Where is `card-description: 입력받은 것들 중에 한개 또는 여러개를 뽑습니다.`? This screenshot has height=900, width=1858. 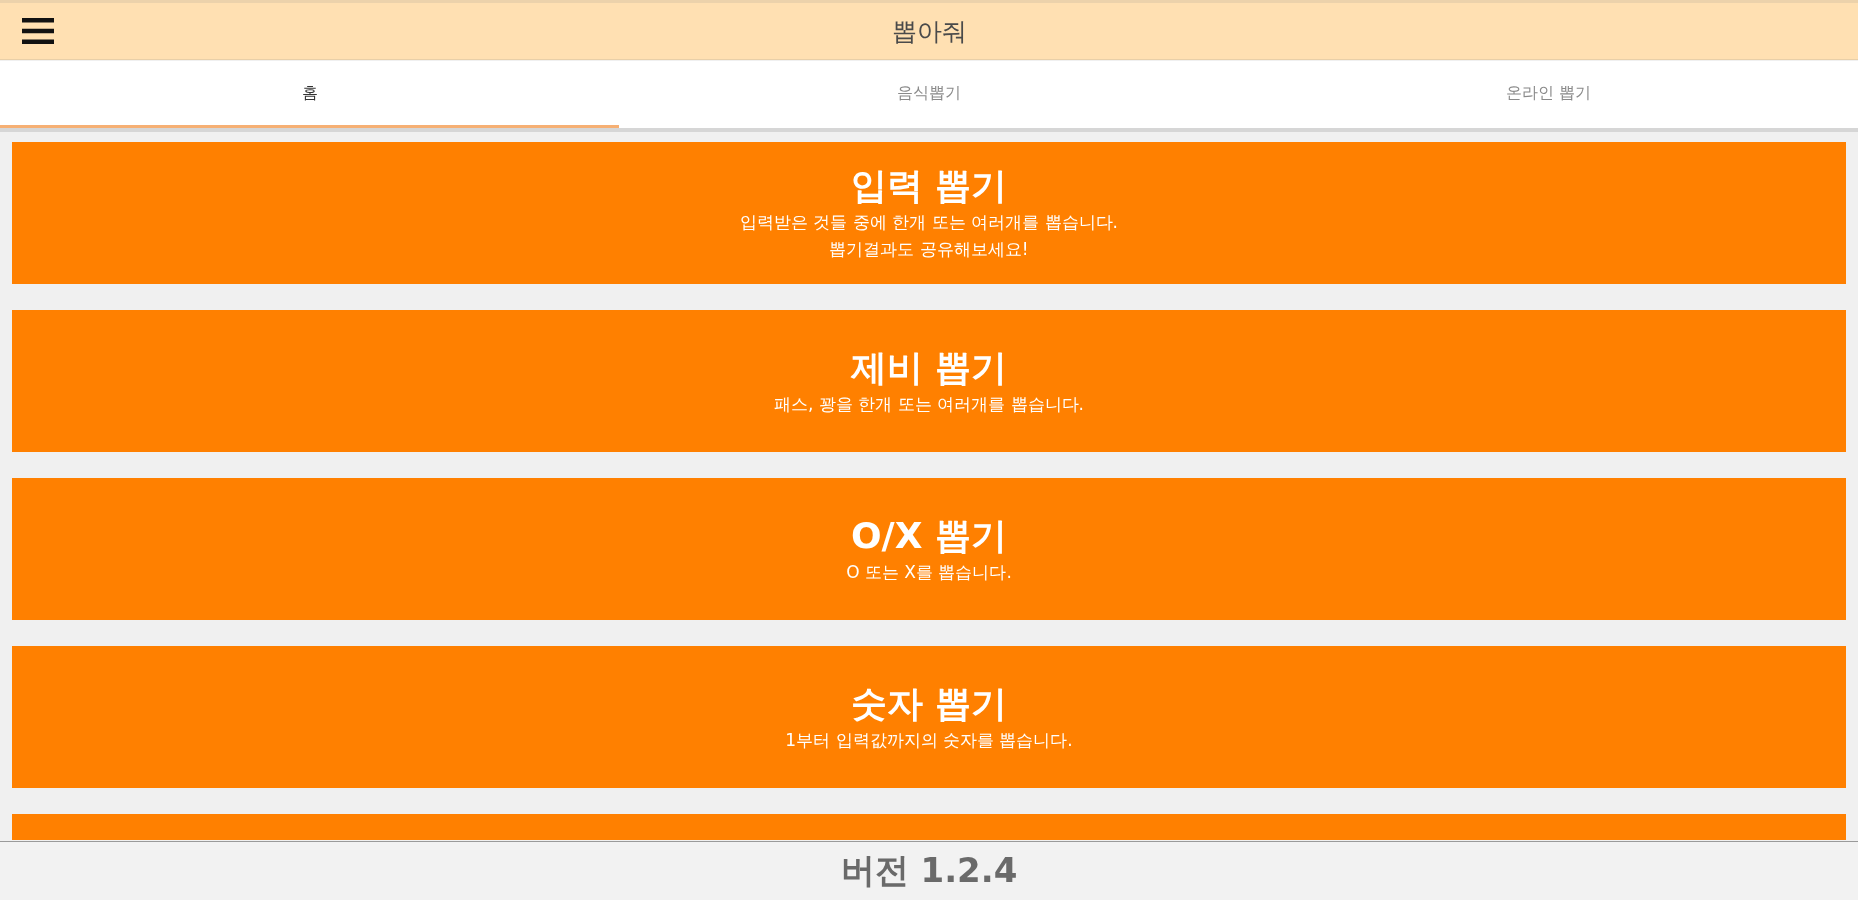
card-description: 입력받은 것들 중에 한개 또는 여러개를 뽑습니다. is located at coordinates (929, 222).